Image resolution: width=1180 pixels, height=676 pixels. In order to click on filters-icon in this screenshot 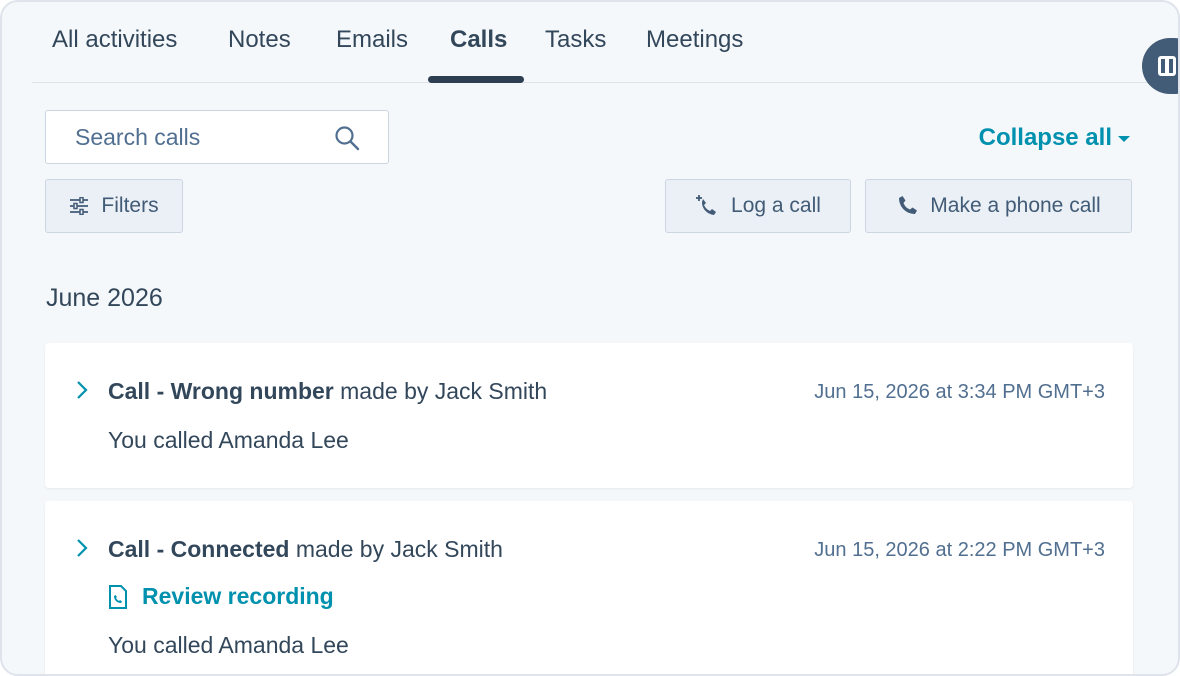, I will do `click(79, 206)`.